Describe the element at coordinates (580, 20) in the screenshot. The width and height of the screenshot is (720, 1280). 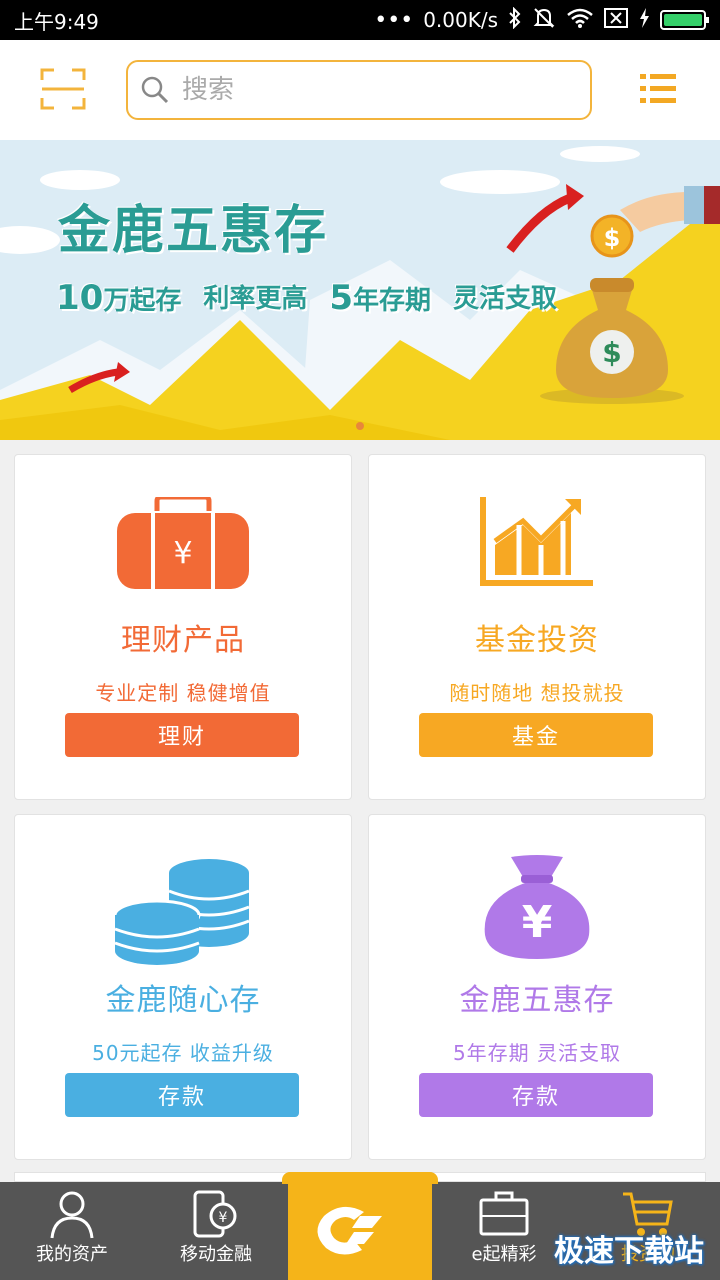
I see `wifi-icon` at that location.